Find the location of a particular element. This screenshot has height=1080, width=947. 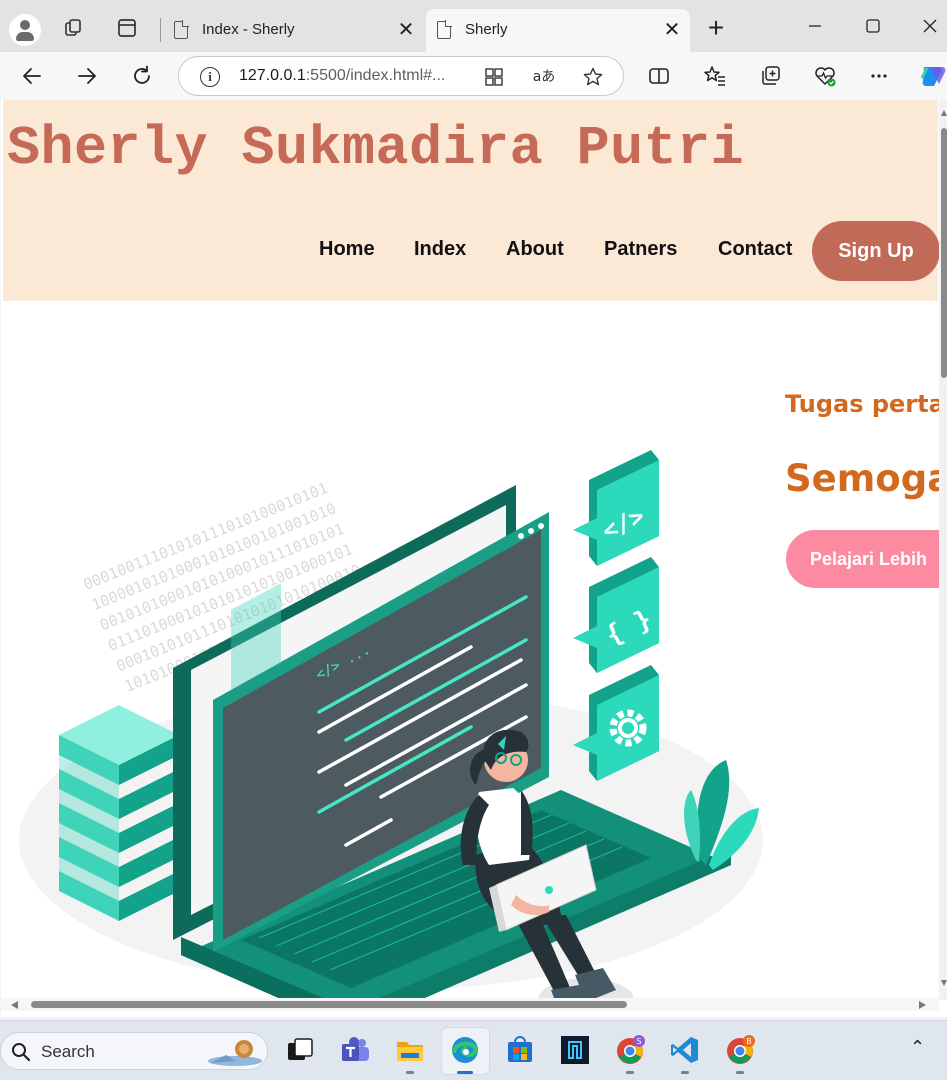

more-options-icon is located at coordinates (879, 76).